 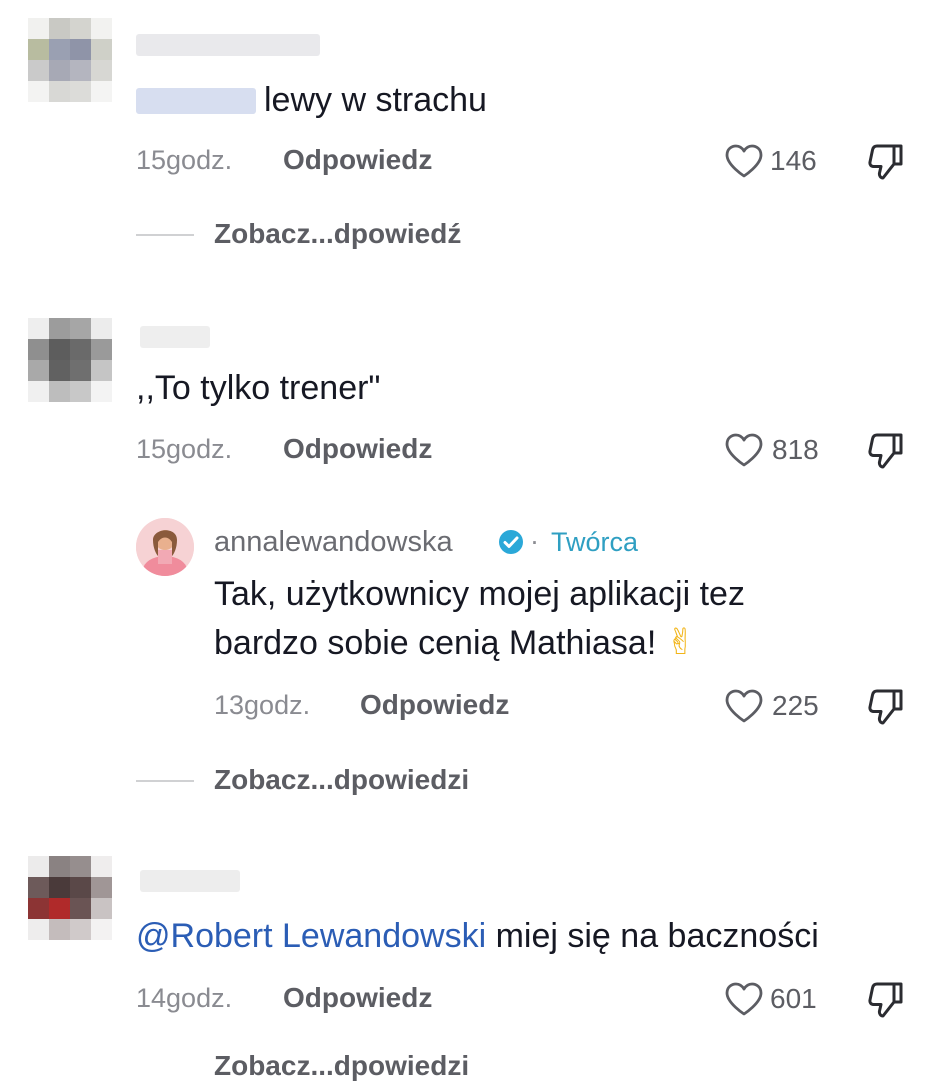 What do you see at coordinates (479, 594) in the screenshot?
I see `reply-text-line1: Tak, użytkownicy mojej aplikacji tez` at bounding box center [479, 594].